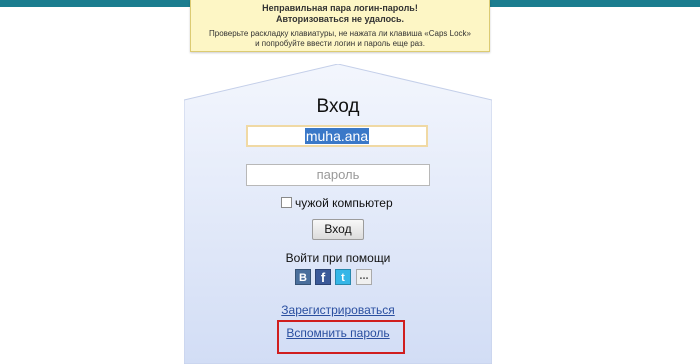 The height and width of the screenshot is (364, 700). What do you see at coordinates (338, 106) in the screenshot?
I see `login-title: Вход` at bounding box center [338, 106].